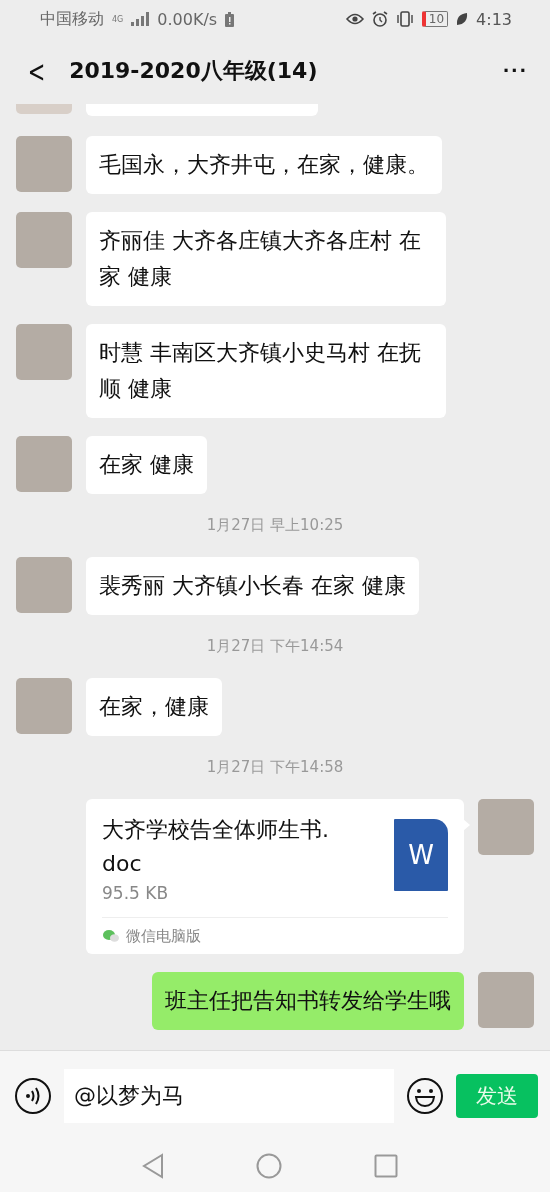 Image resolution: width=550 pixels, height=1192 pixels. I want to click on file-size: 95.5 KB, so click(136, 893).